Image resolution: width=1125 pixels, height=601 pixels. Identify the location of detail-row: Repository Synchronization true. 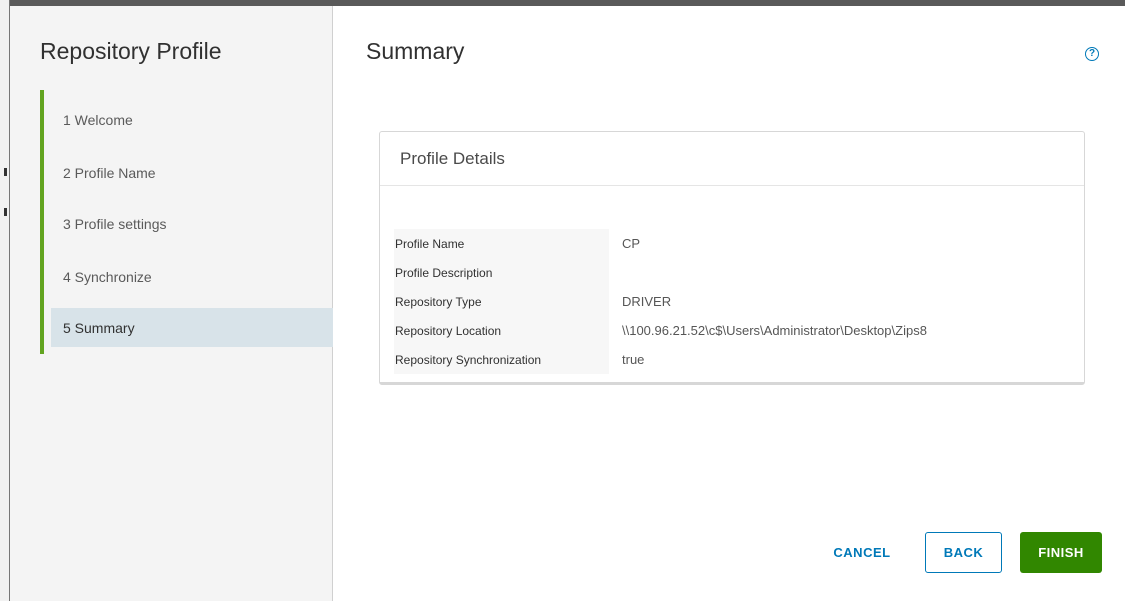
(660, 359).